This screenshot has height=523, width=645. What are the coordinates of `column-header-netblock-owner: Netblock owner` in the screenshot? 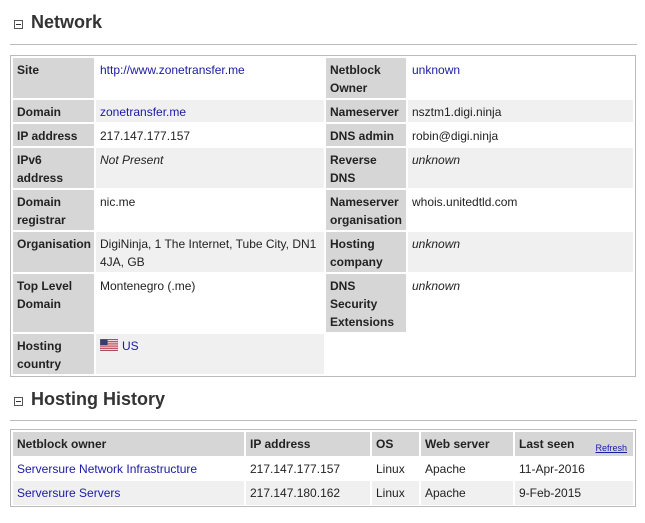 It's located at (128, 444).